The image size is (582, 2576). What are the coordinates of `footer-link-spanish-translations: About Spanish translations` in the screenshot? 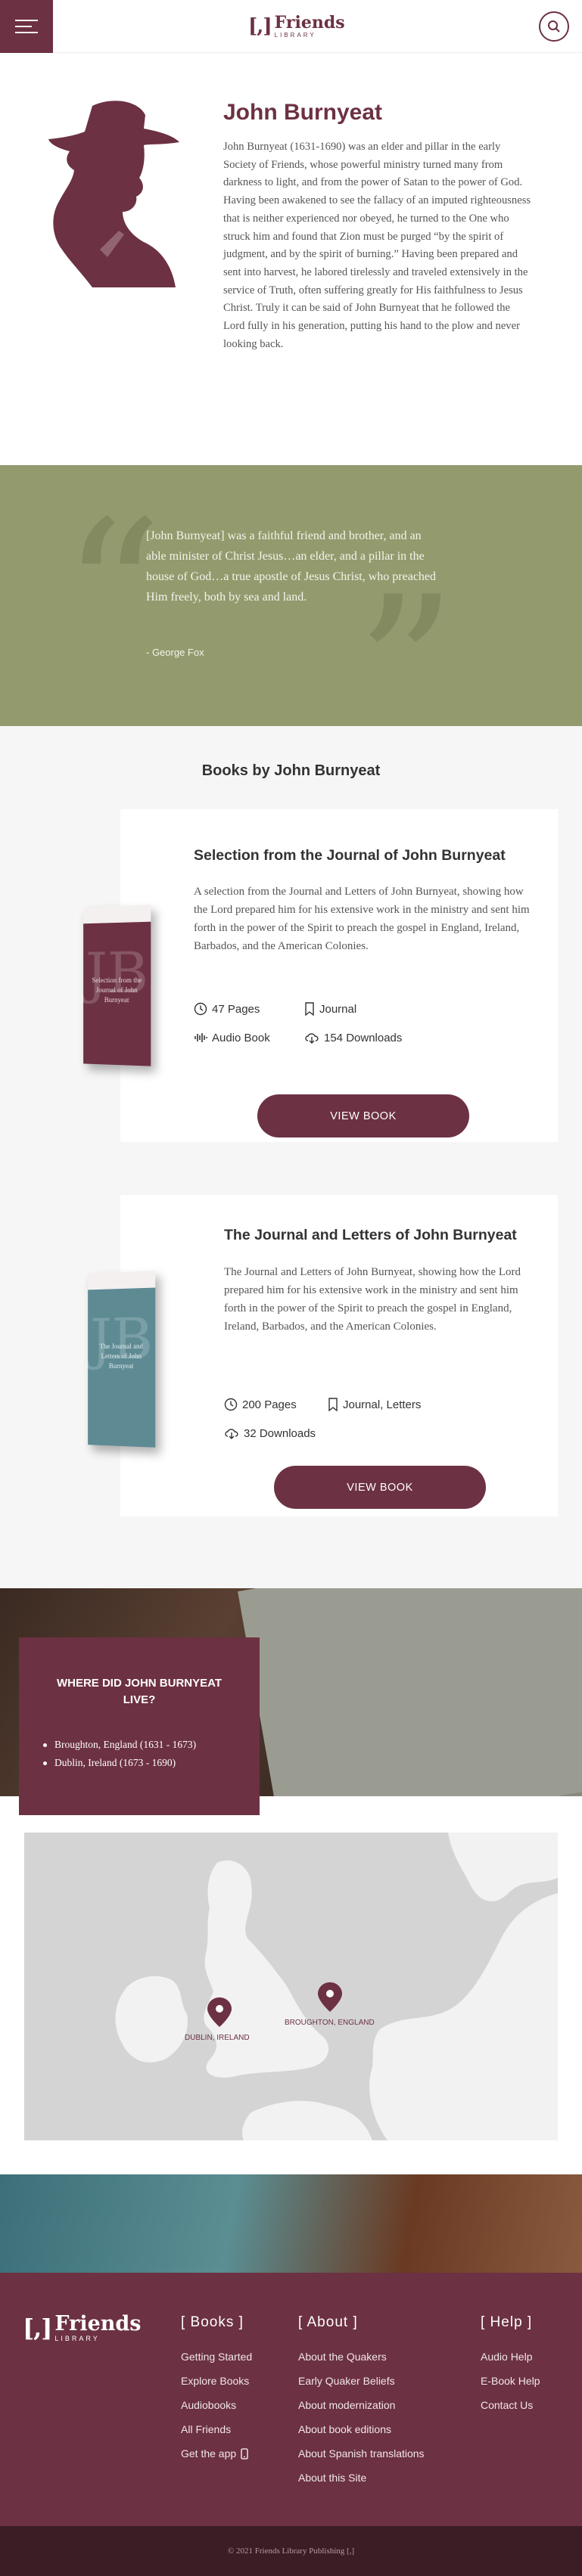 It's located at (361, 2453).